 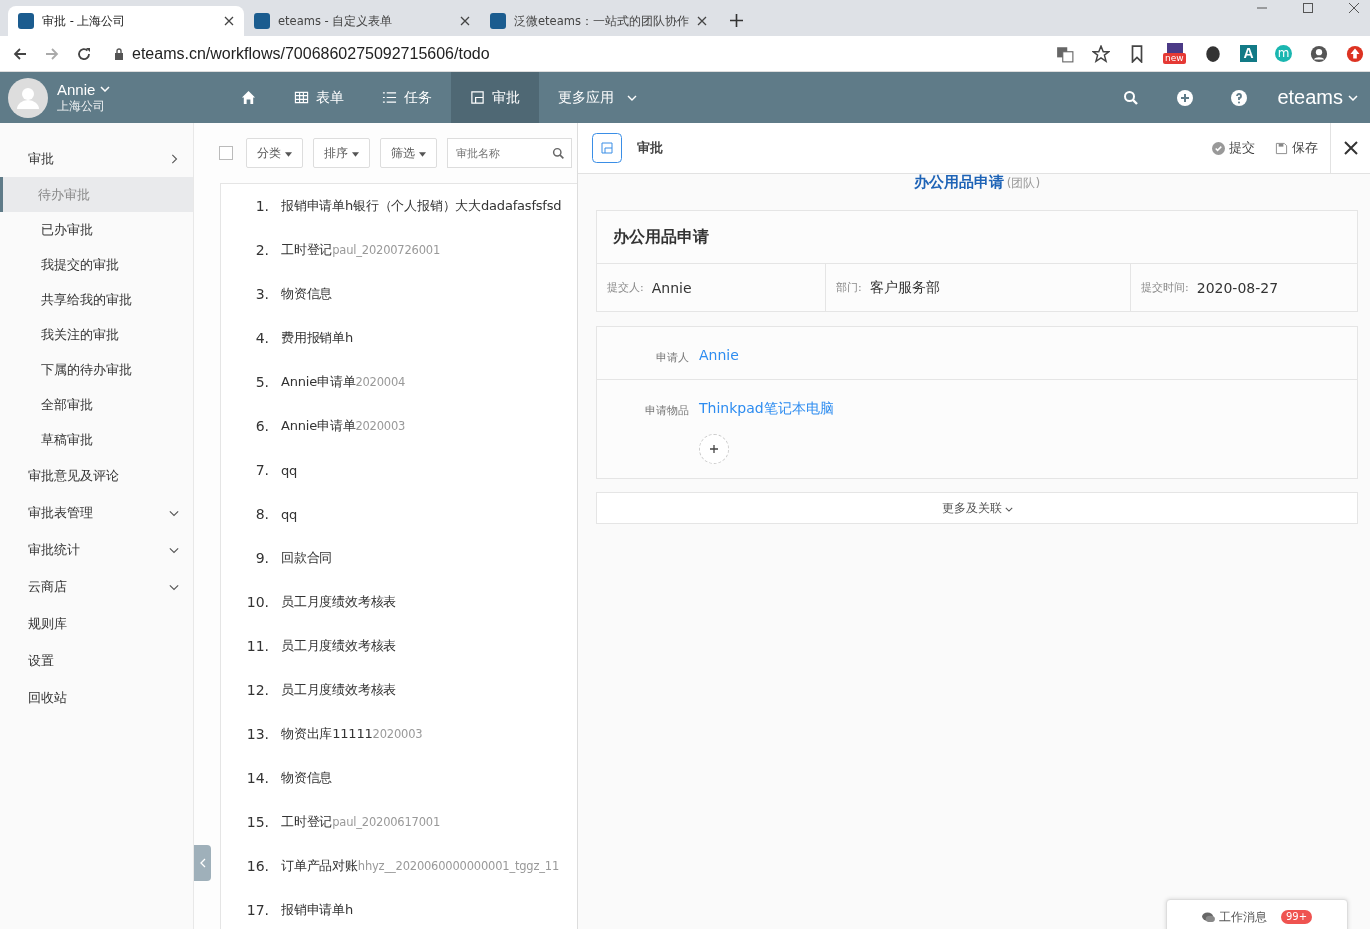 I want to click on approval-item: 报销申请单h, so click(x=317, y=910).